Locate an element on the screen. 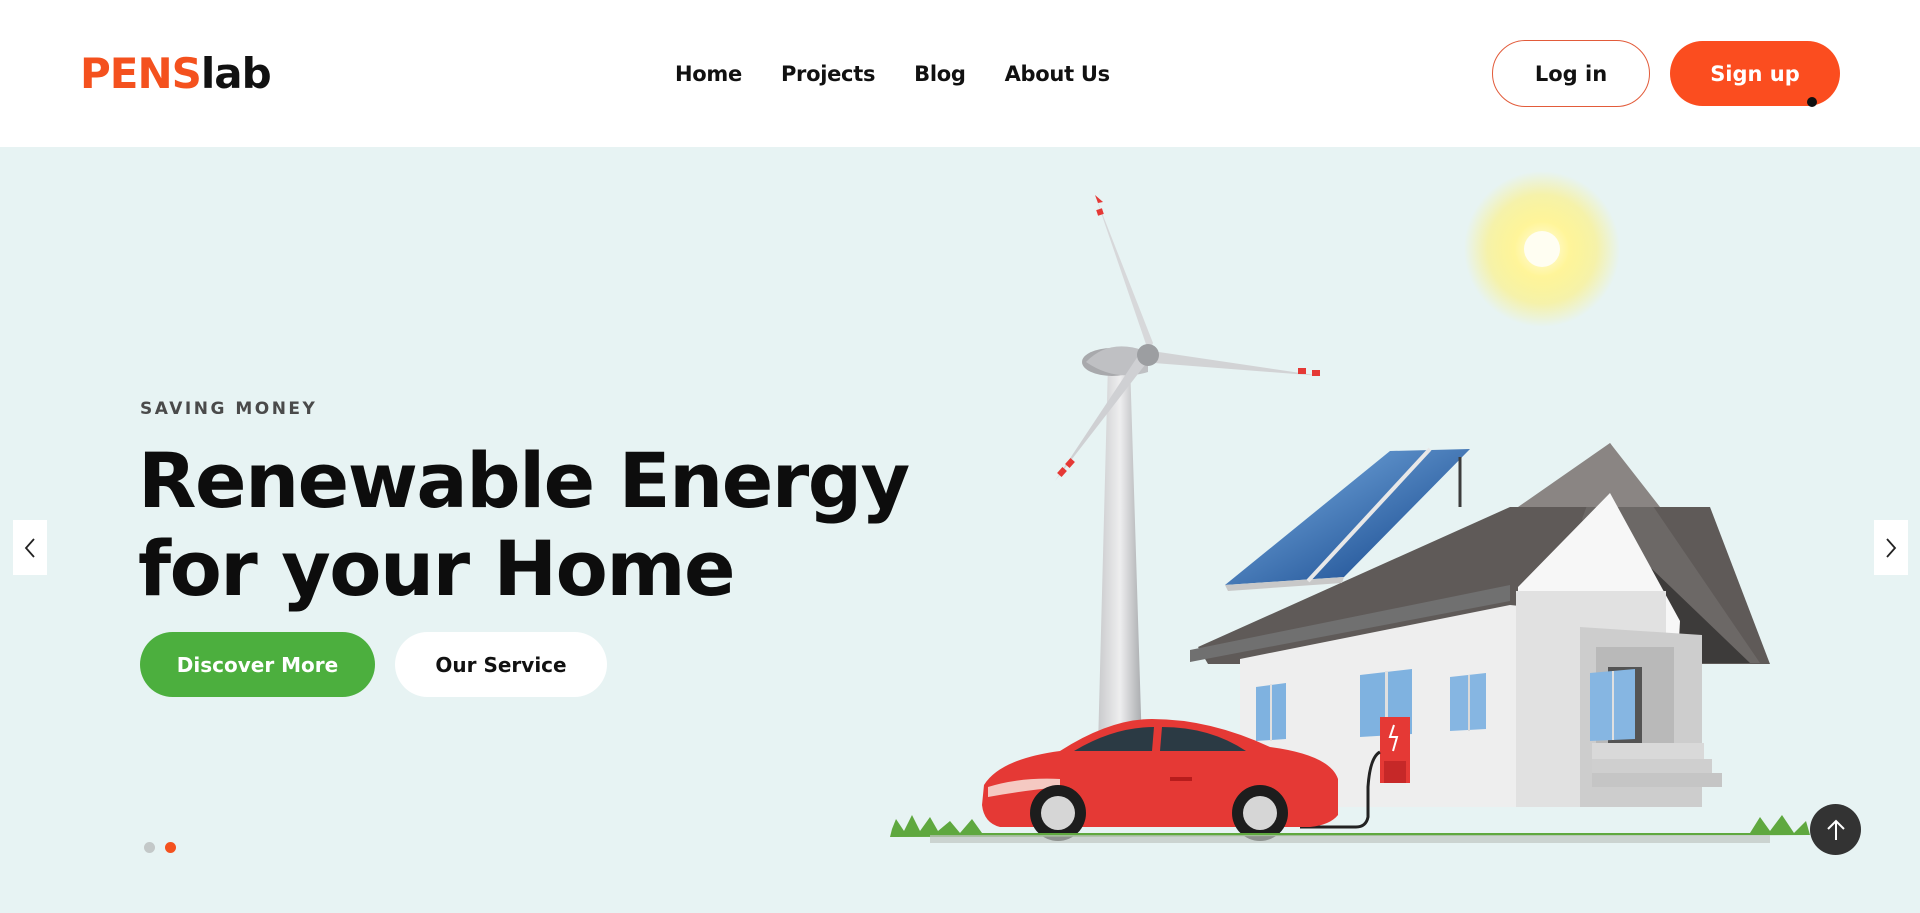 The image size is (1920, 913). logo: PENSlab is located at coordinates (176, 74).